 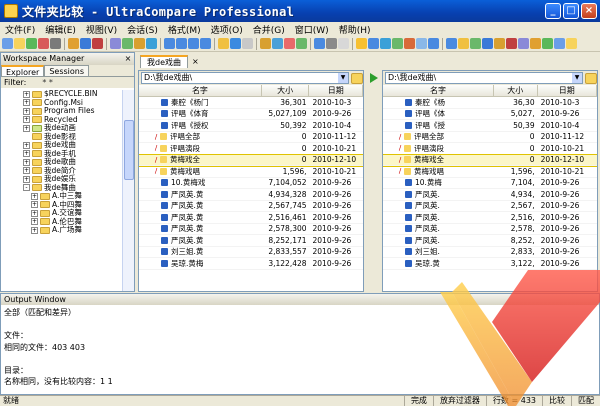 I want to click on tab-sessions: Sessions, so click(x=67, y=70).